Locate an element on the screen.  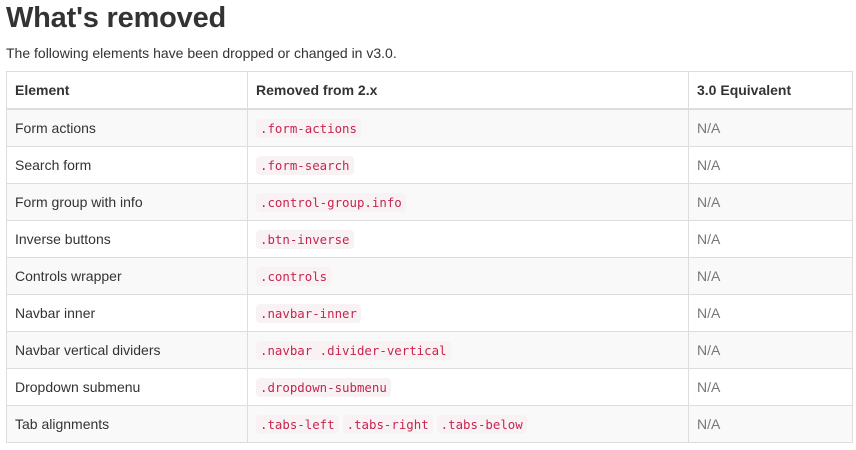
class-code: .navbar .divider-vertical is located at coordinates (353, 350).